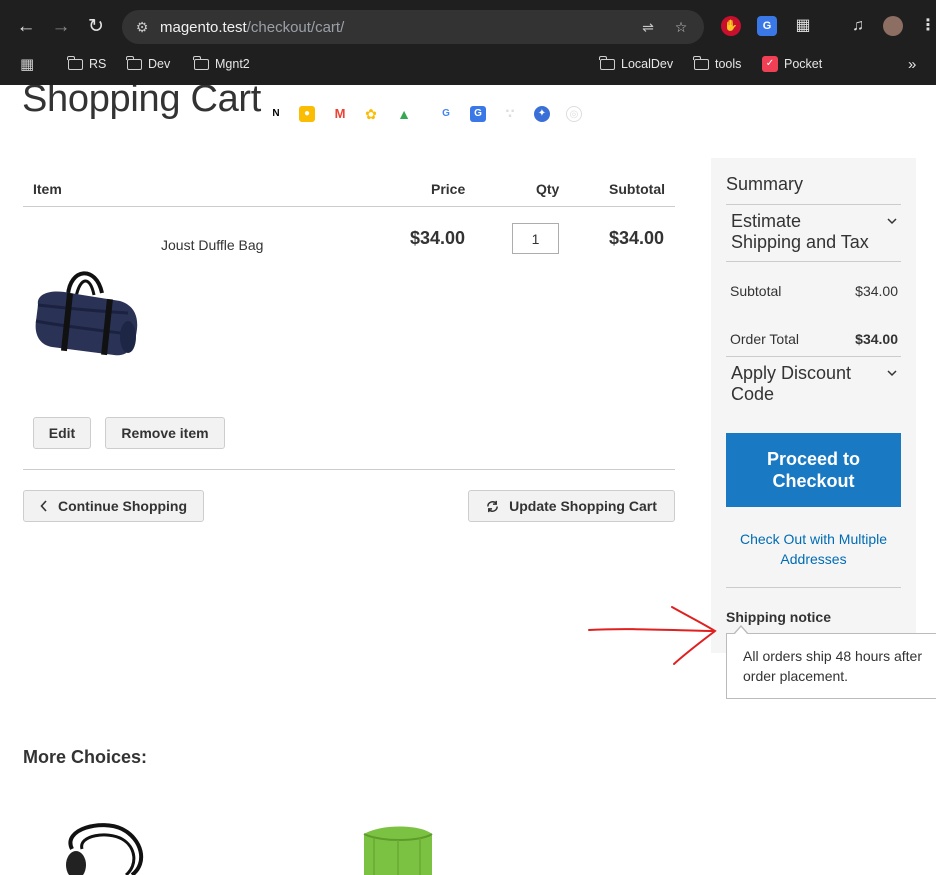 The width and height of the screenshot is (936, 875). What do you see at coordinates (148, 64) in the screenshot?
I see `bookmark-folder-dev: Dev` at bounding box center [148, 64].